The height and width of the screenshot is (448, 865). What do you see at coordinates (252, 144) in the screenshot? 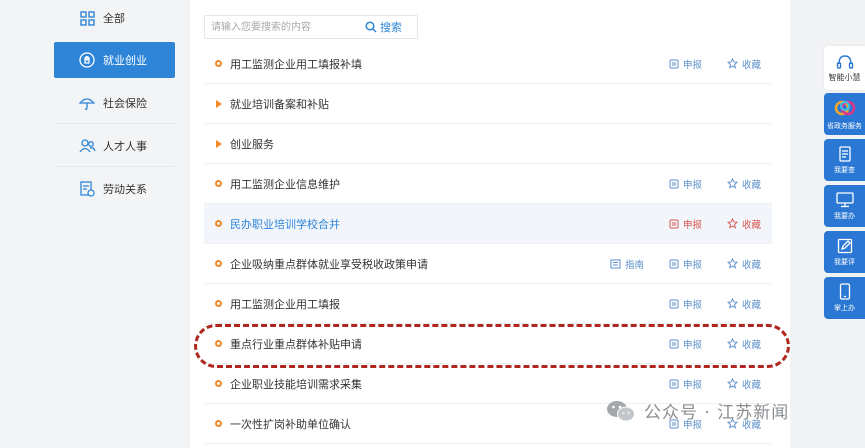
I see `service-title: 创业服务` at bounding box center [252, 144].